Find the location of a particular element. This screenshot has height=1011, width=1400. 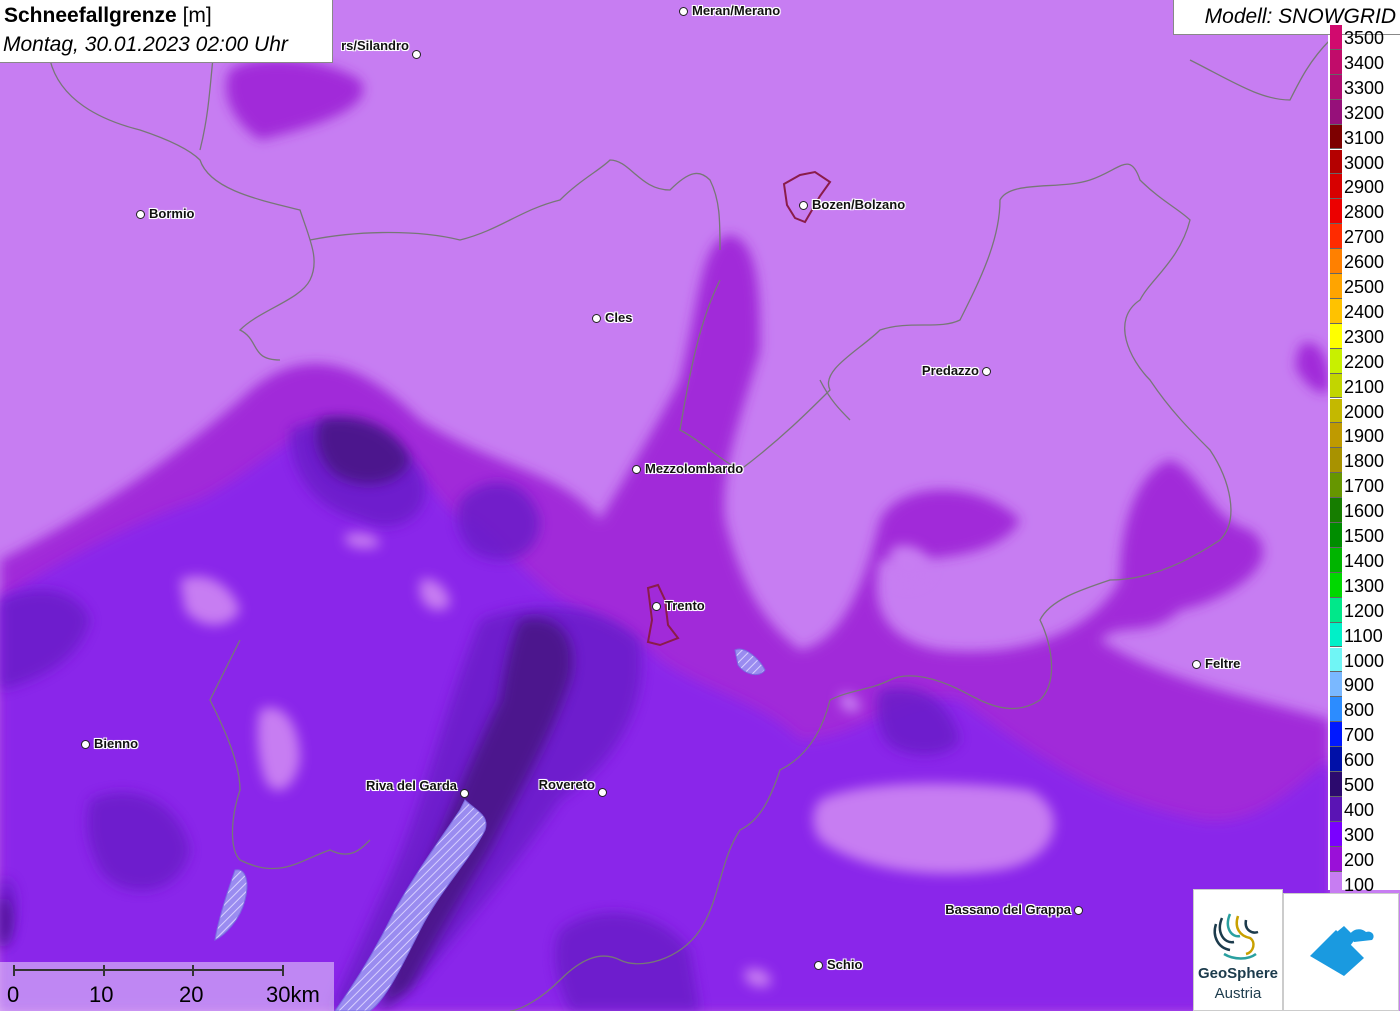

legend-label: 2800 is located at coordinates (1364, 212).